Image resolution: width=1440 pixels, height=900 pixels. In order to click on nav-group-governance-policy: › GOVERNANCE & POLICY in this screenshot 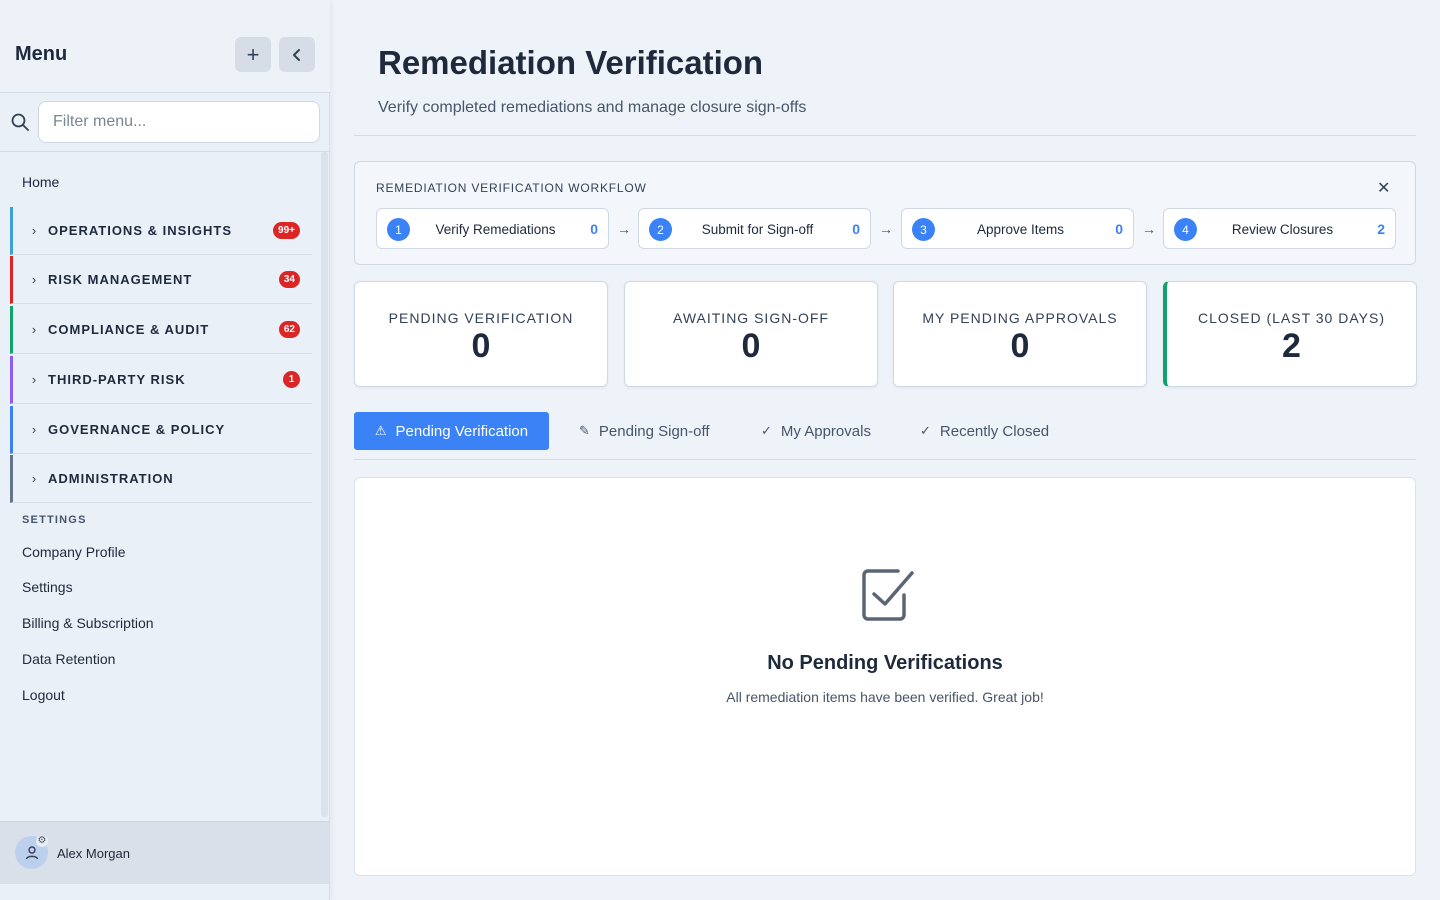, I will do `click(161, 430)`.